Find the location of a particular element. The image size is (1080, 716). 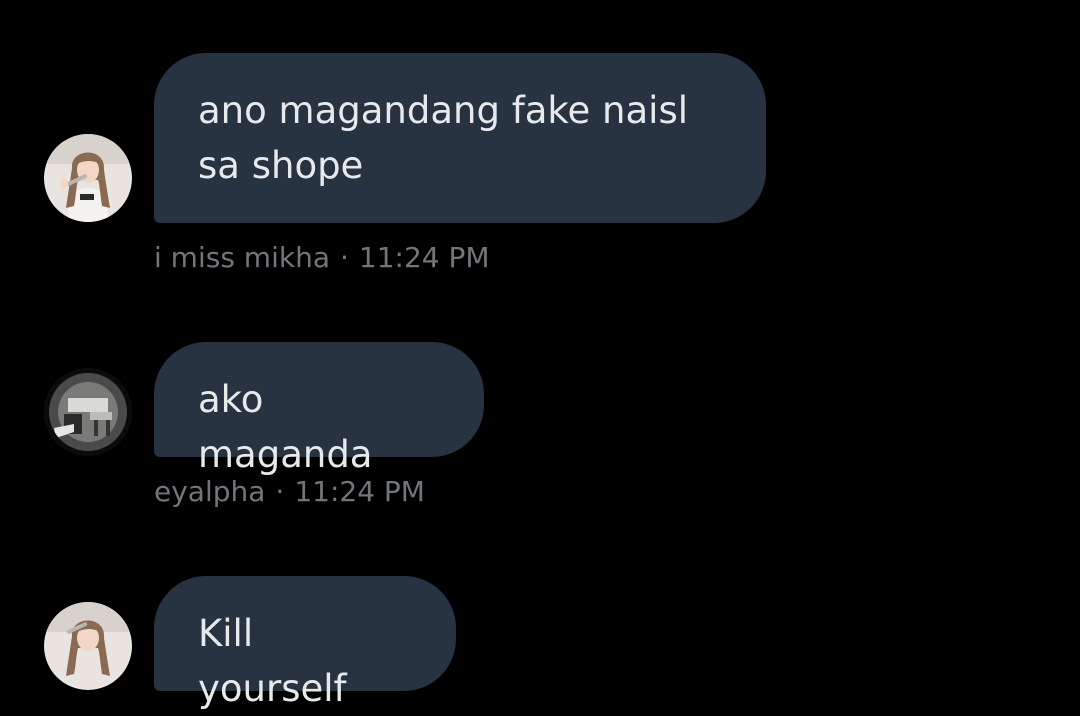

user-avatar-girl-icon is located at coordinates (88, 646).